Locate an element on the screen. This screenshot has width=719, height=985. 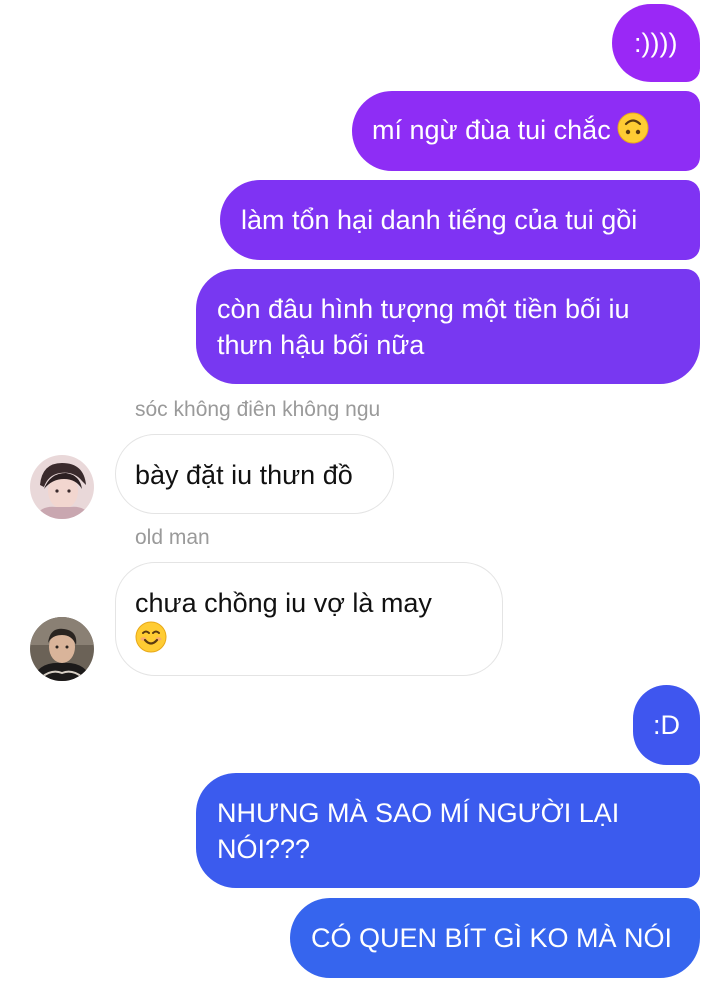
message-text: chưa chồng iu vợ là may is located at coordinates (283, 603).